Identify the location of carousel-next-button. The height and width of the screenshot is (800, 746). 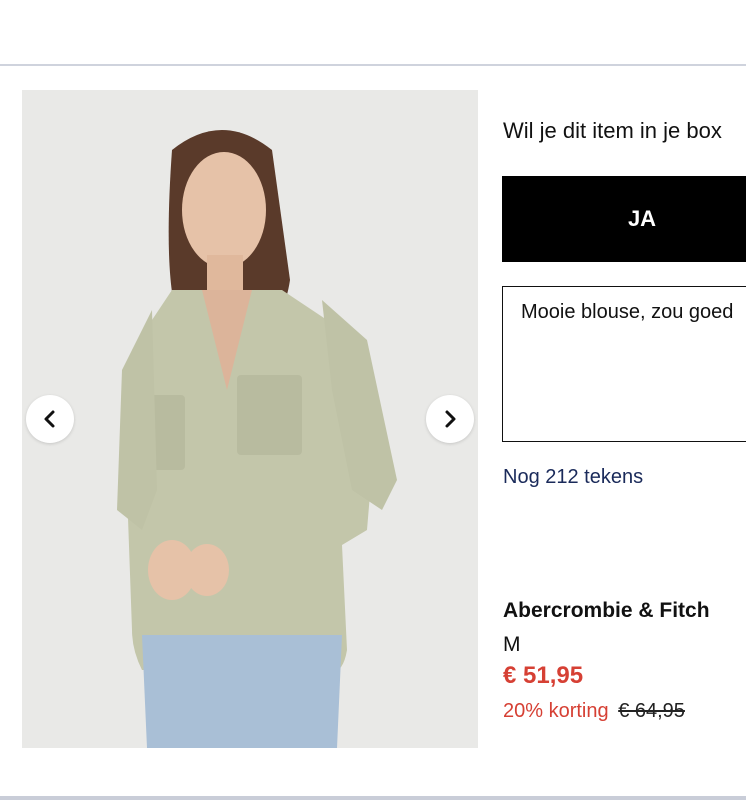
(450, 419).